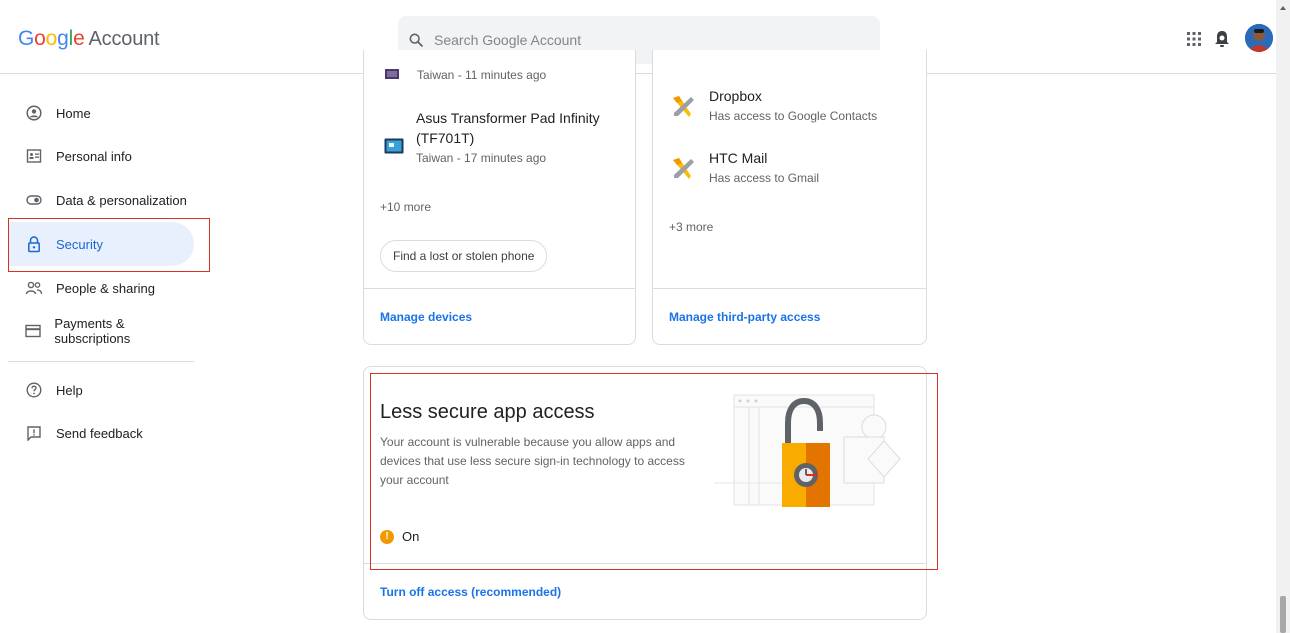 This screenshot has width=1290, height=633. Describe the element at coordinates (1283, 614) in the screenshot. I see `scroll-thumb` at that location.